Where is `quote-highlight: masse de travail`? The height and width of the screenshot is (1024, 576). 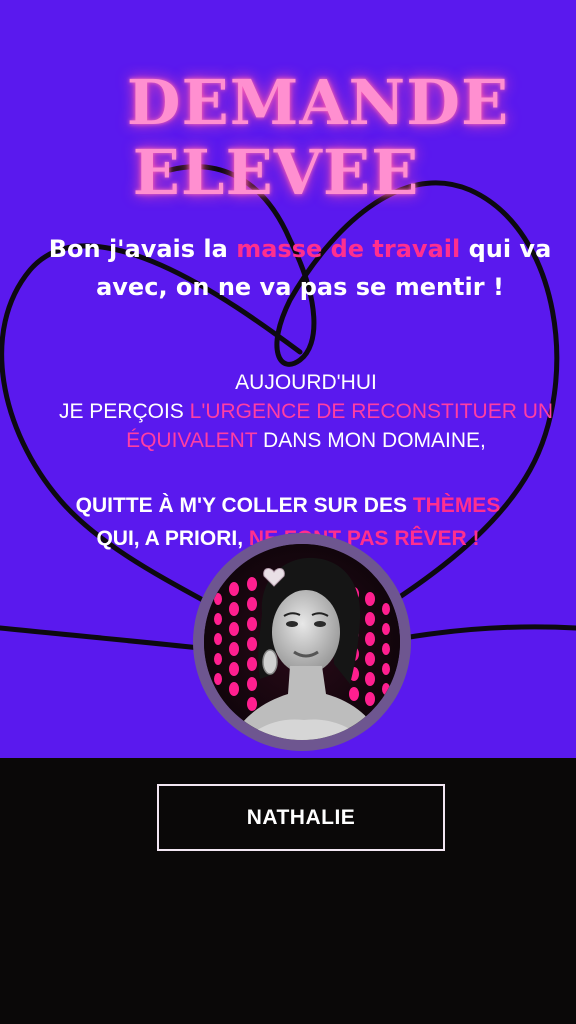 quote-highlight: masse de travail is located at coordinates (348, 249).